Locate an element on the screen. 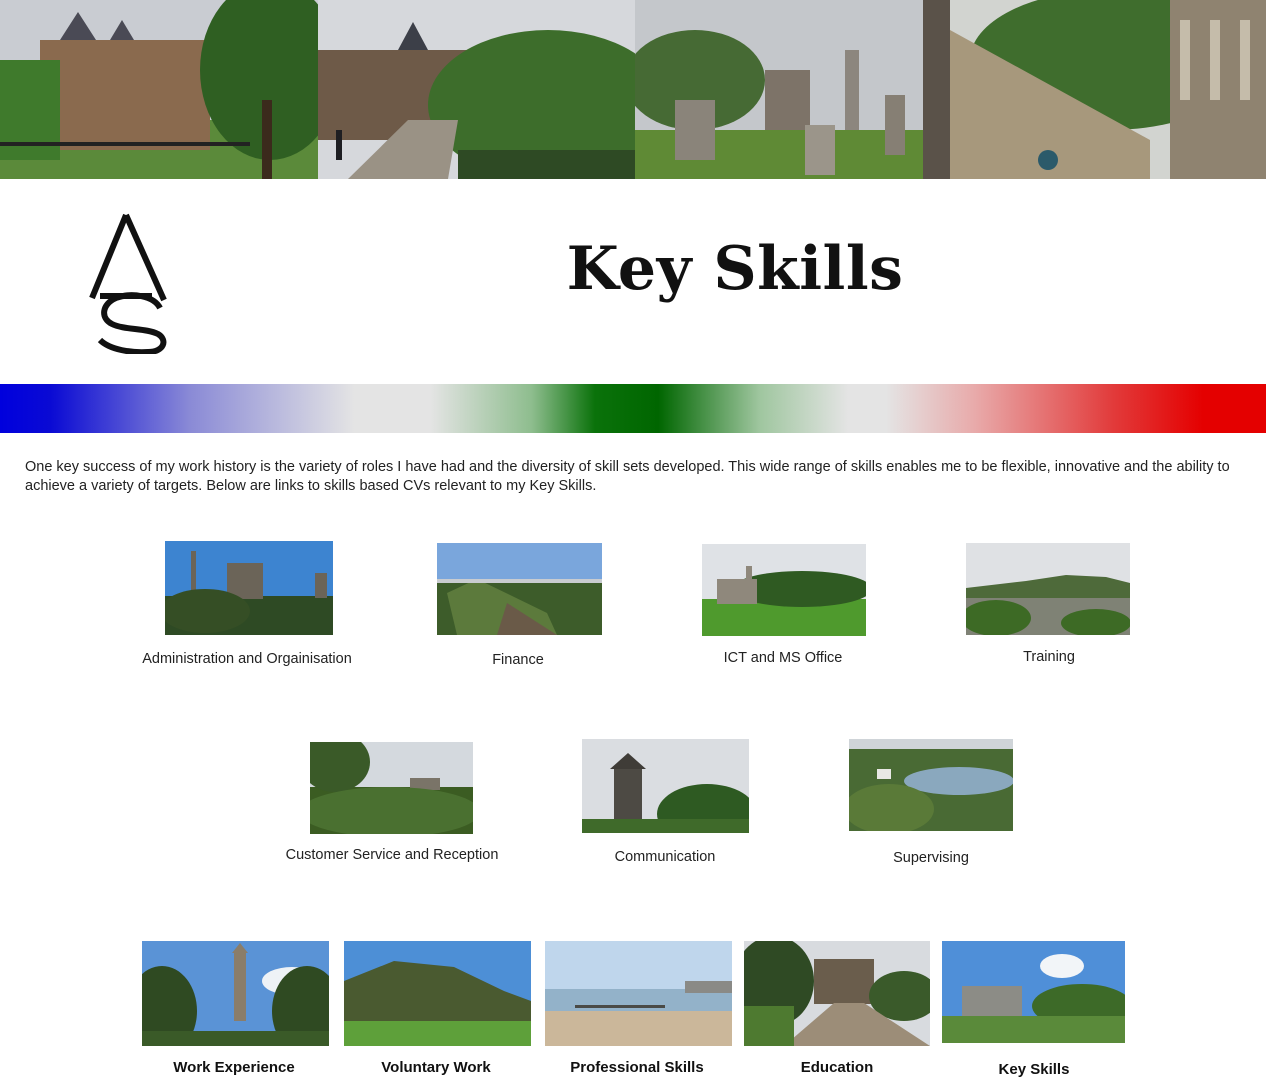 The image size is (1266, 1086). arthurs-seat-thumbnail is located at coordinates (437, 993).